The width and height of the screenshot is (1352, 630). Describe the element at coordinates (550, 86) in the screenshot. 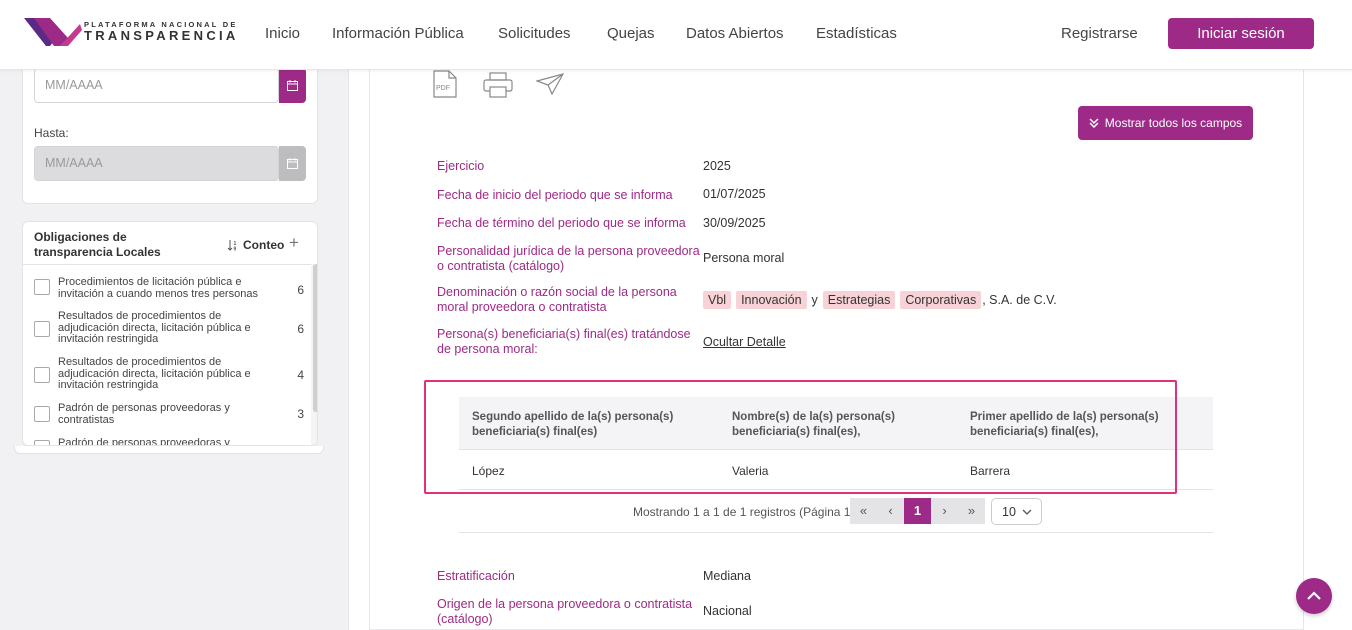

I see `paper-plane-icon` at that location.